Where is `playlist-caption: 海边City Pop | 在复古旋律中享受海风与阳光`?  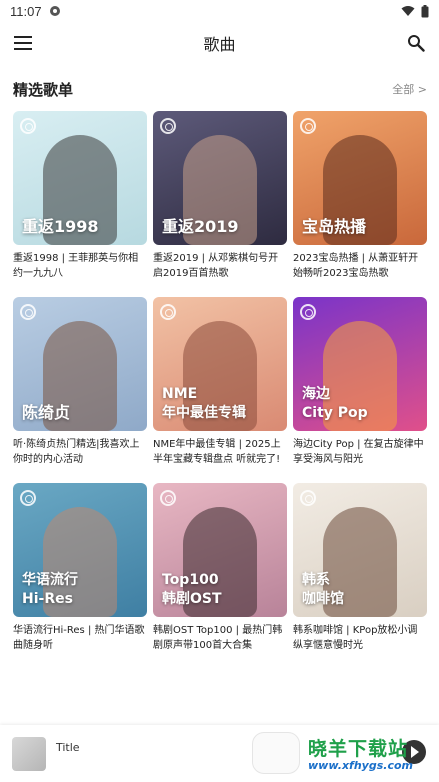 playlist-caption: 海边City Pop | 在复古旋律中享受海风与阳光 is located at coordinates (360, 453).